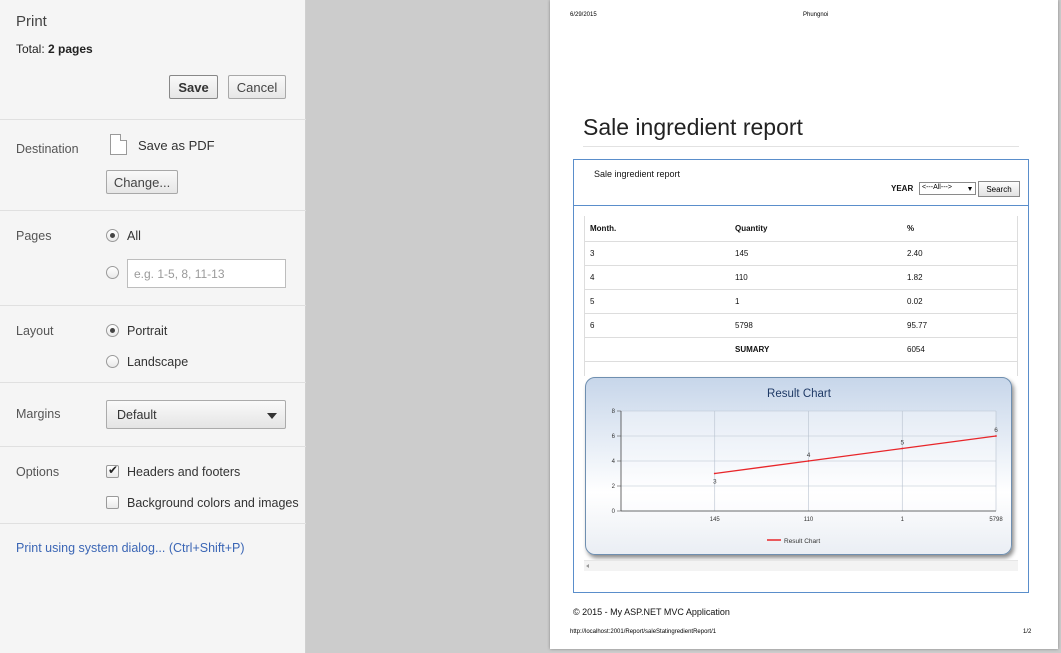 Image resolution: width=1061 pixels, height=653 pixels. Describe the element at coordinates (196, 414) in the screenshot. I see `margins-select: Default` at that location.